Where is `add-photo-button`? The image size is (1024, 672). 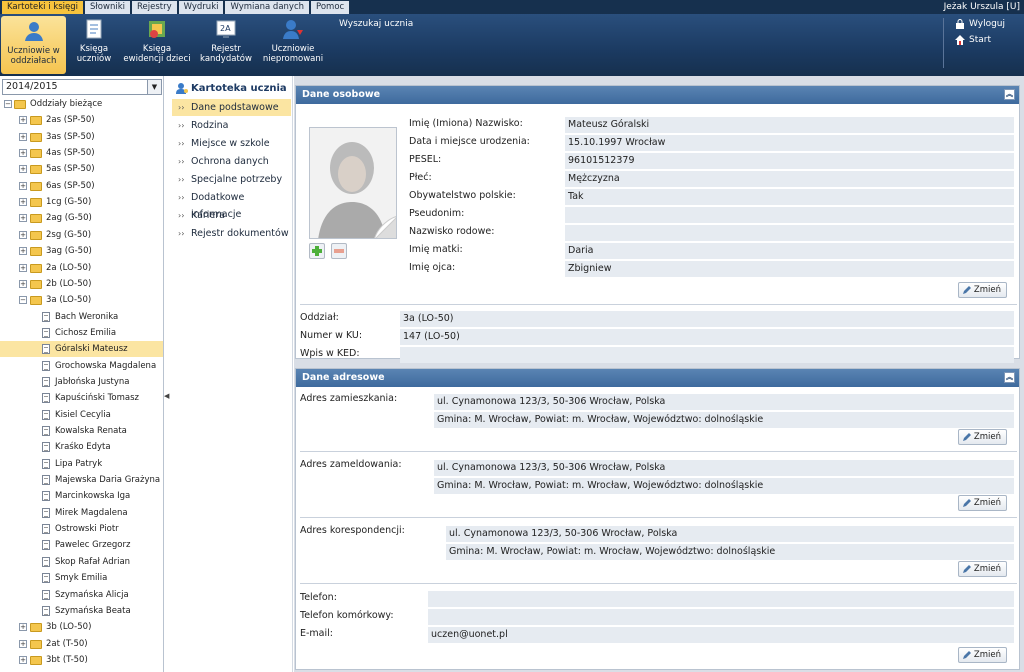 add-photo-button is located at coordinates (317, 251).